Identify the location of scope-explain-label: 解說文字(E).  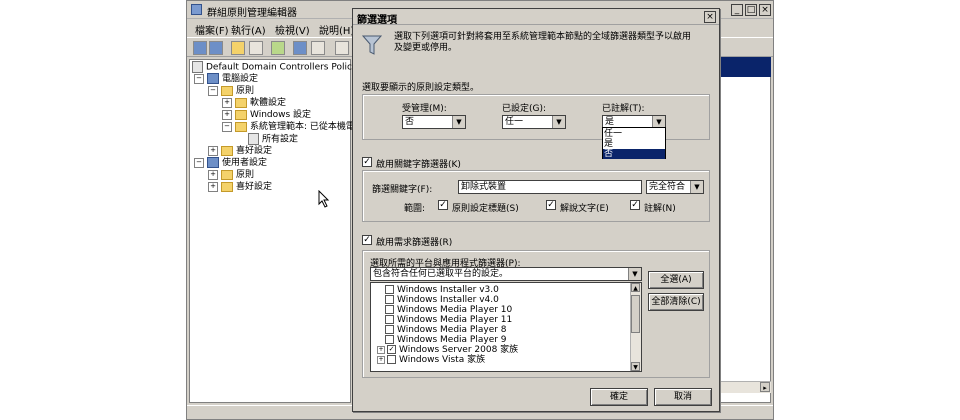
(584, 209).